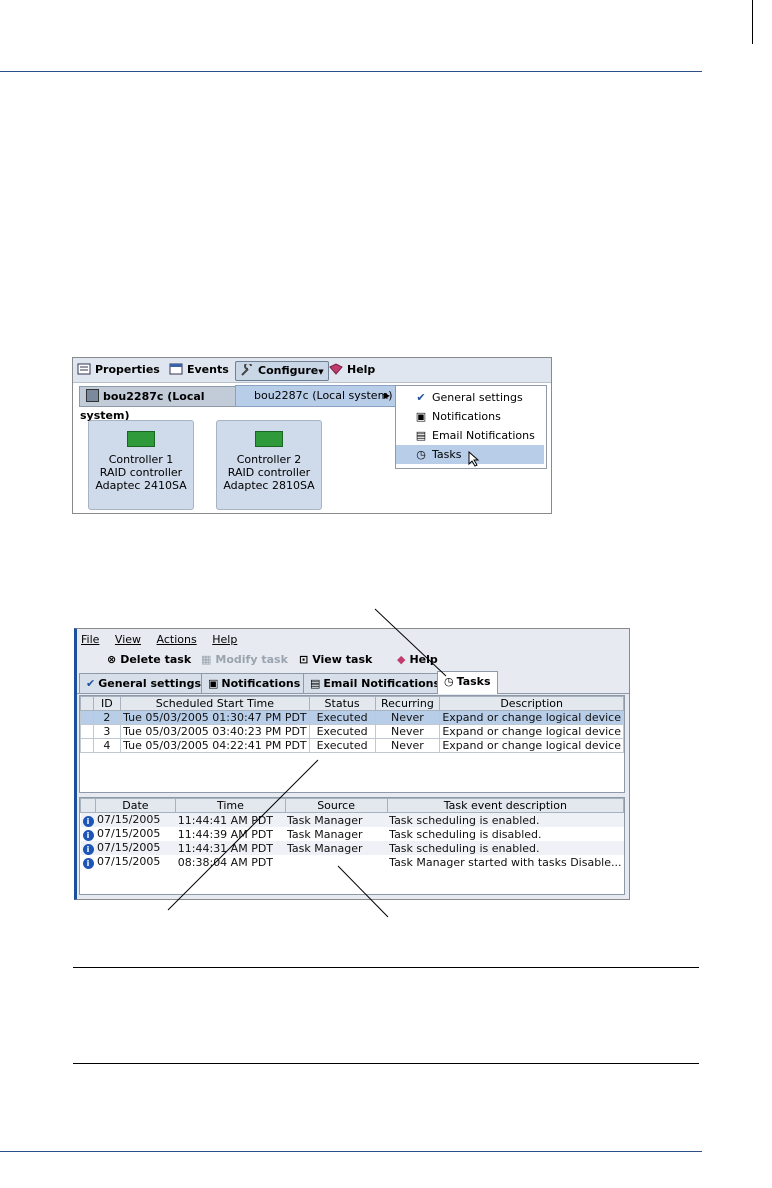 Image resolution: width=772 pixels, height=1188 pixels. What do you see at coordinates (363, 891) in the screenshot?
I see `callout-line-event-log` at bounding box center [363, 891].